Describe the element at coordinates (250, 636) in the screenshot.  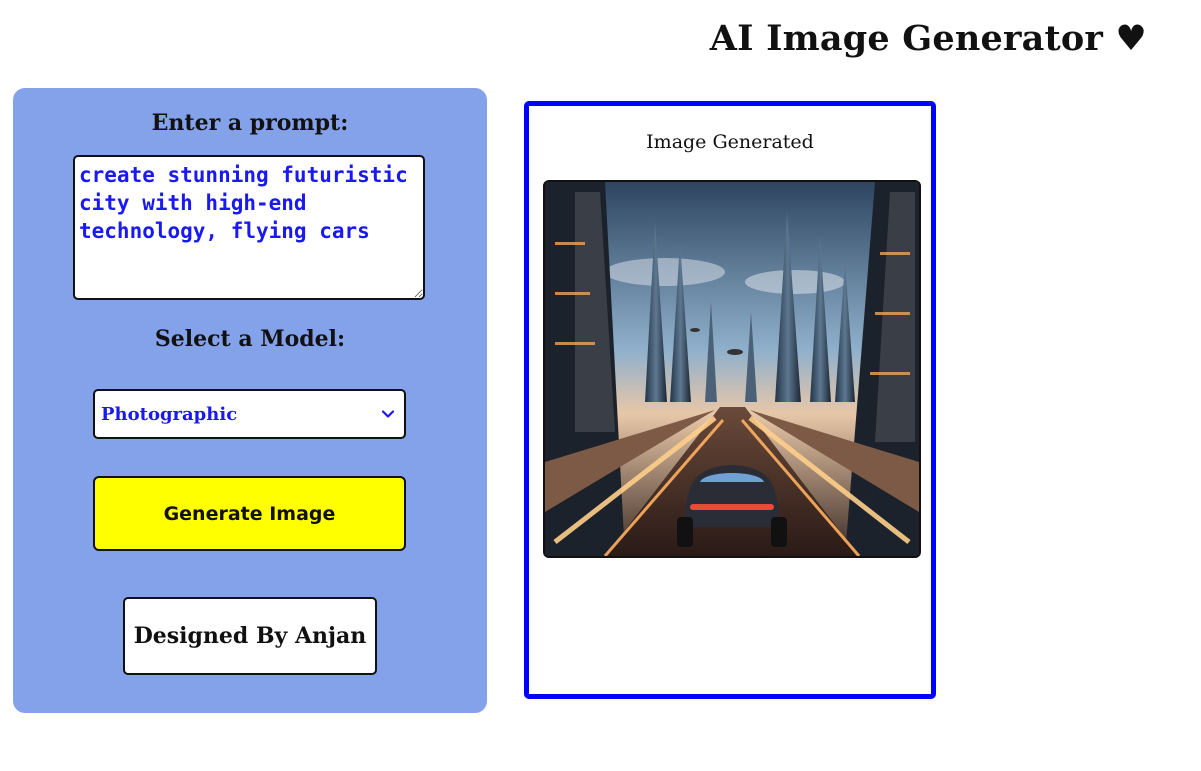
I see `designer-credit: Designed By Anjan` at that location.